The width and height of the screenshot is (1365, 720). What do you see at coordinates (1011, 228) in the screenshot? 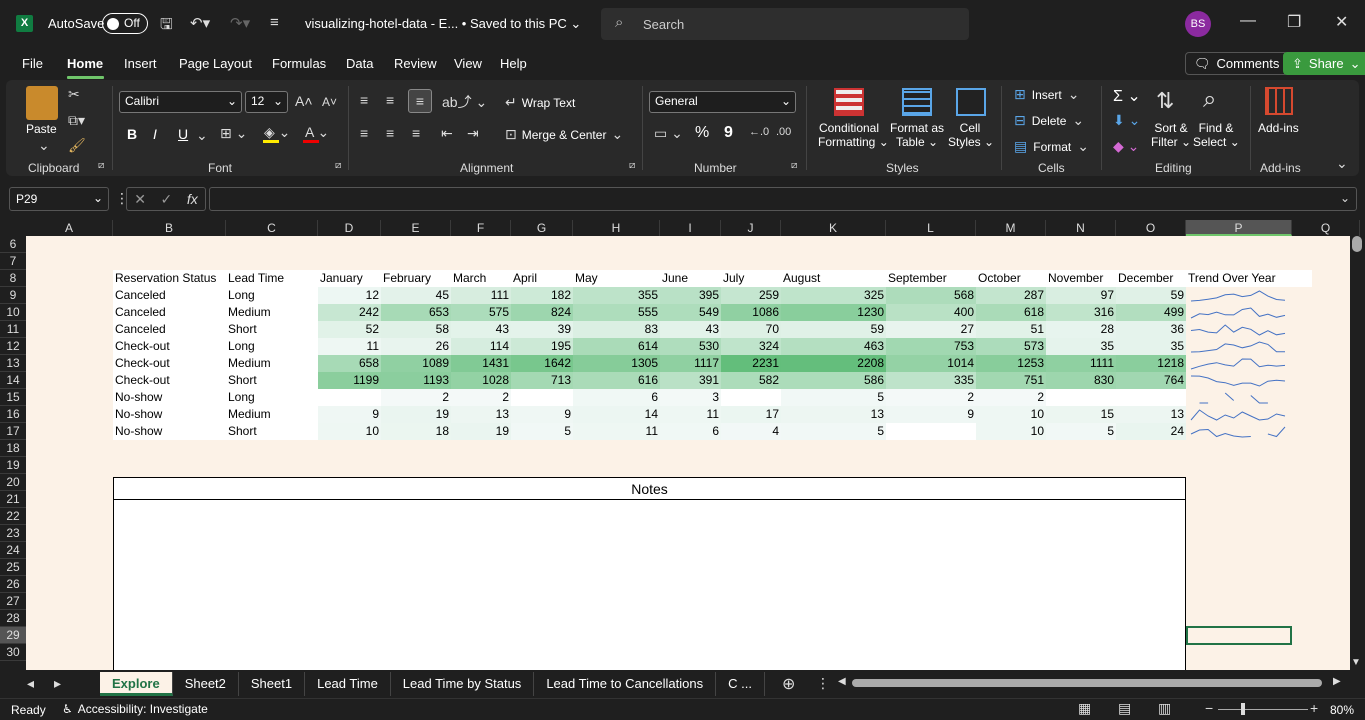
I see `column-header: M` at bounding box center [1011, 228].